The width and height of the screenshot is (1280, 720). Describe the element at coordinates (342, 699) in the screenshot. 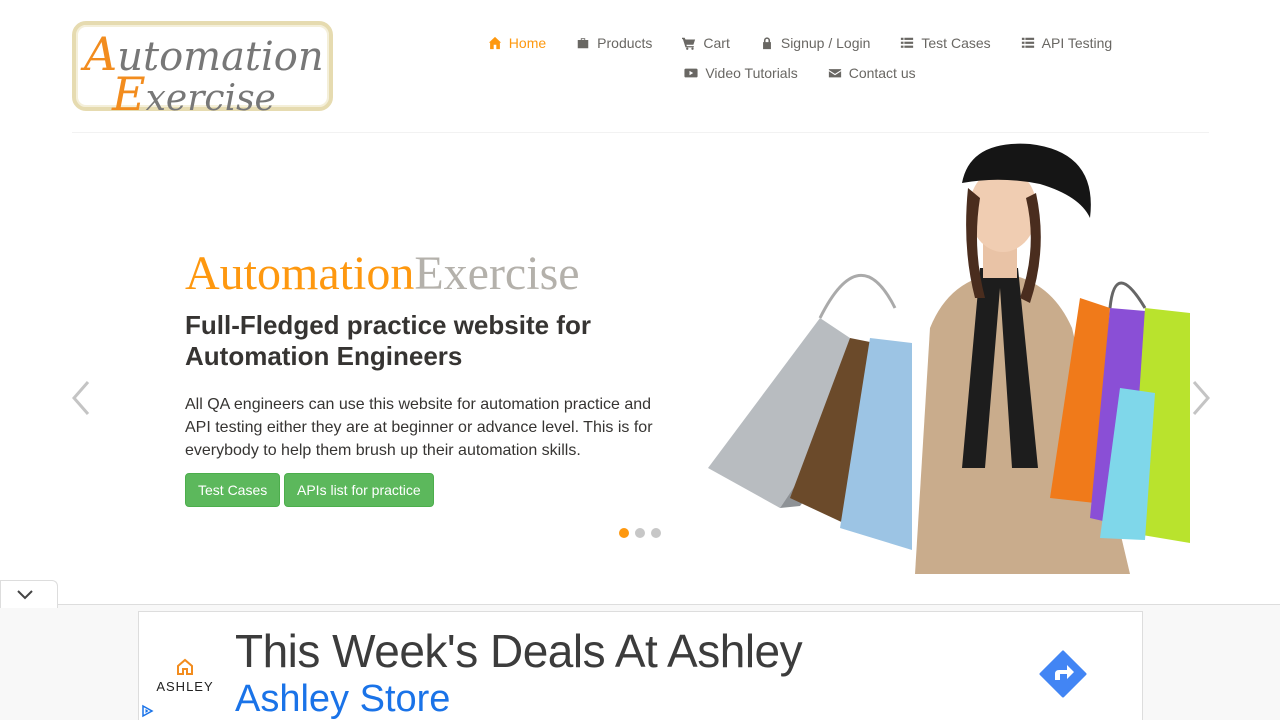

I see `ad-store-link: Ashley Store` at that location.